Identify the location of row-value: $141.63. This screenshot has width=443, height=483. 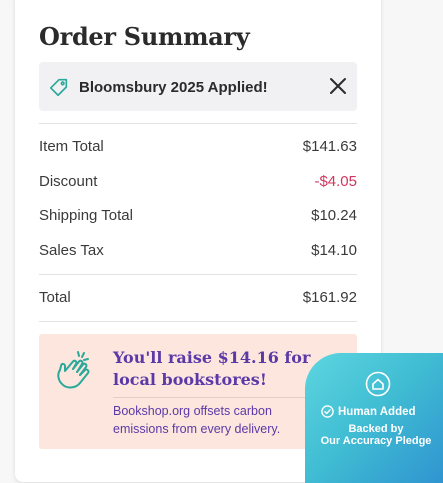
(329, 146).